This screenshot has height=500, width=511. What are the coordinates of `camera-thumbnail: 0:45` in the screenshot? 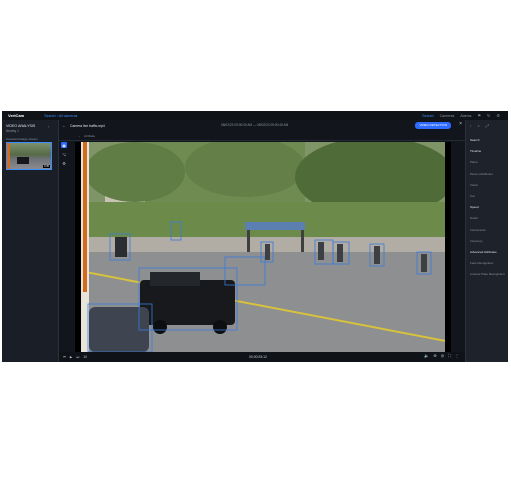 It's located at (29, 156).